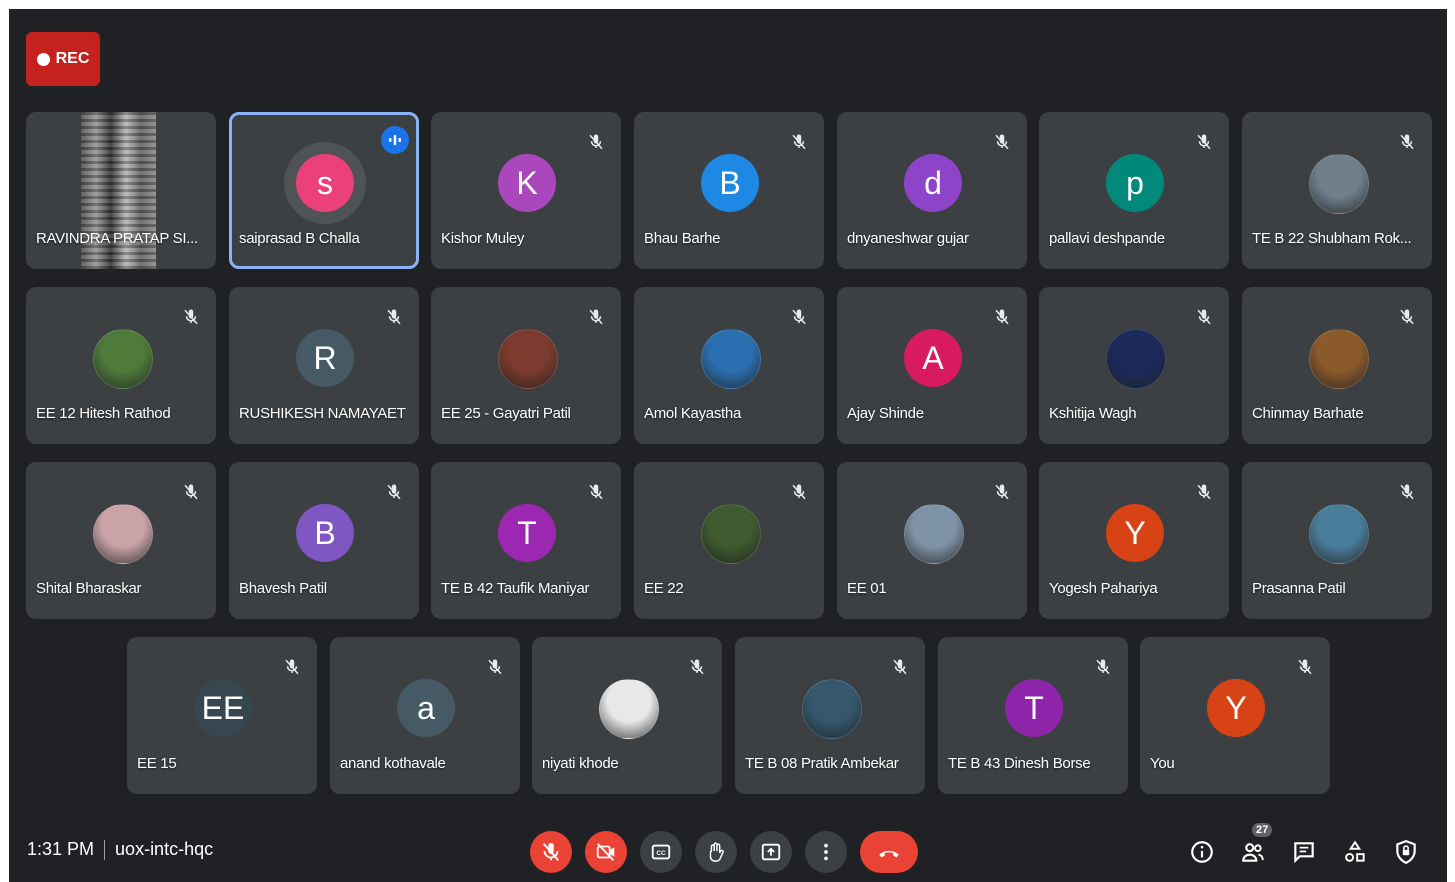 Image resolution: width=1455 pixels, height=882 pixels. I want to click on participant-name: niyati khode, so click(580, 763).